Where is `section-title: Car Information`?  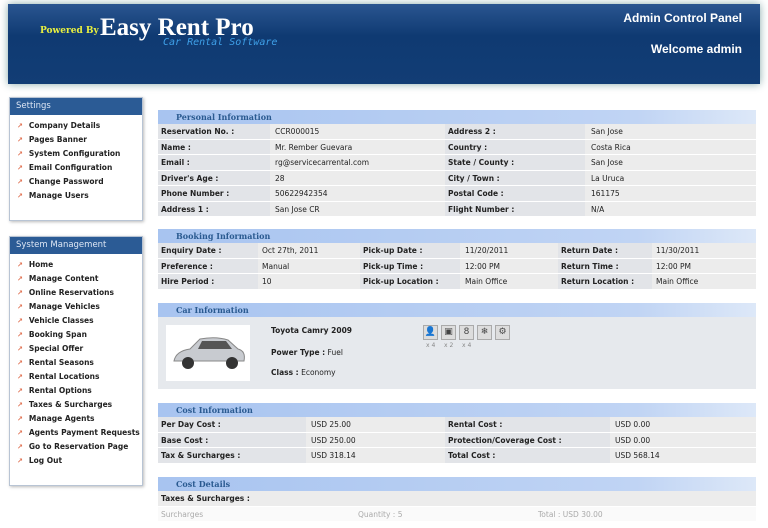 section-title: Car Information is located at coordinates (457, 310).